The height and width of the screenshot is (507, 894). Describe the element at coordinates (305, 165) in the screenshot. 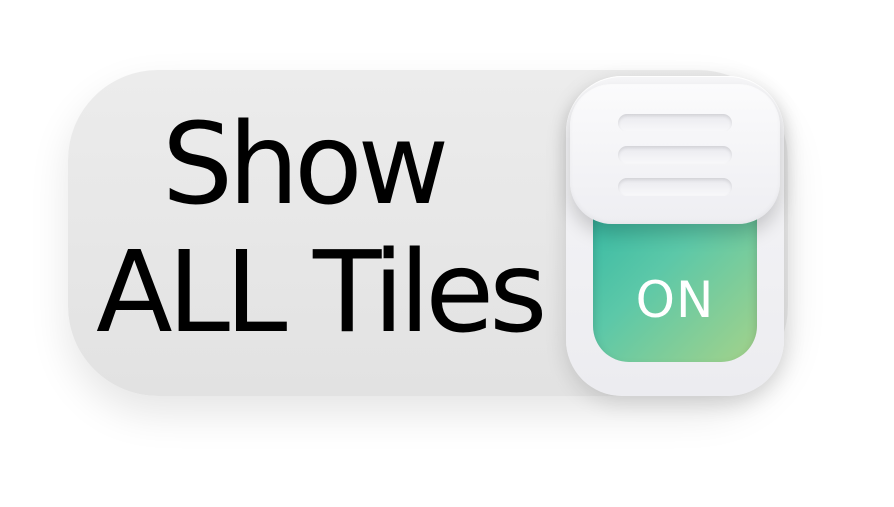

I see `toggle-label-line1: Show` at that location.